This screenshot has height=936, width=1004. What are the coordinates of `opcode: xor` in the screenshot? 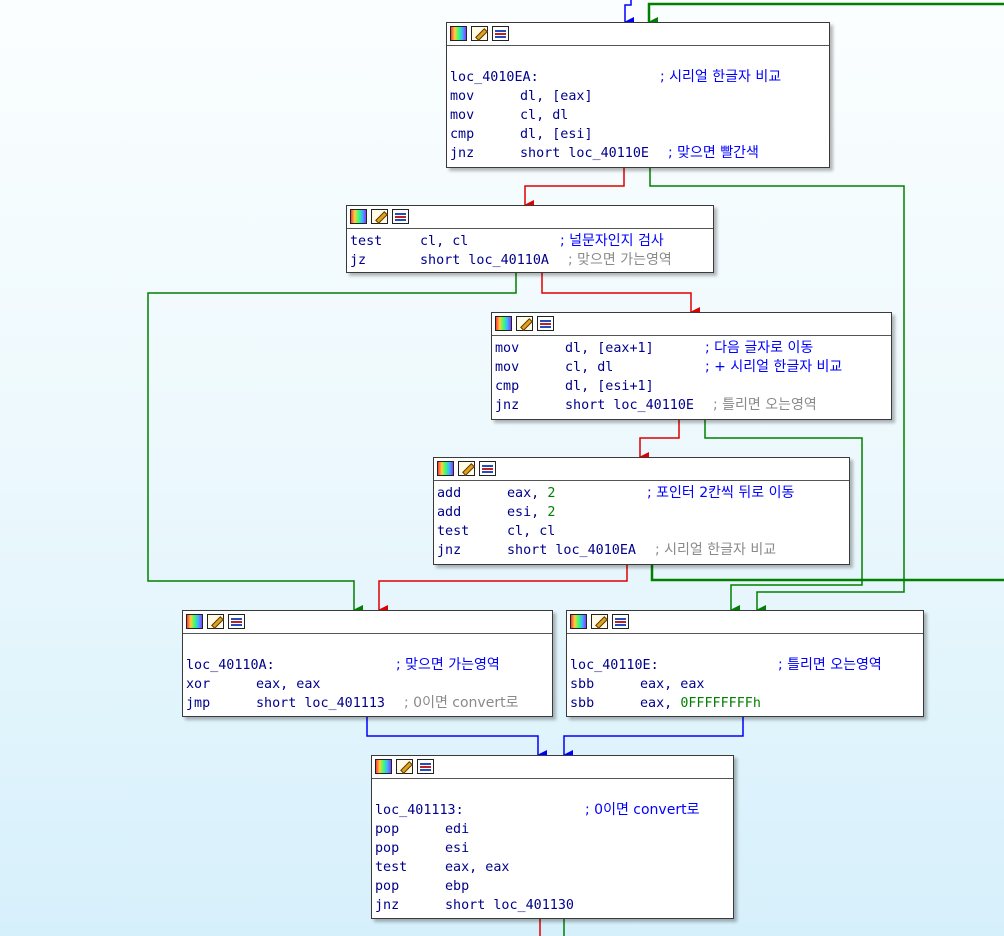 It's located at (198, 684).